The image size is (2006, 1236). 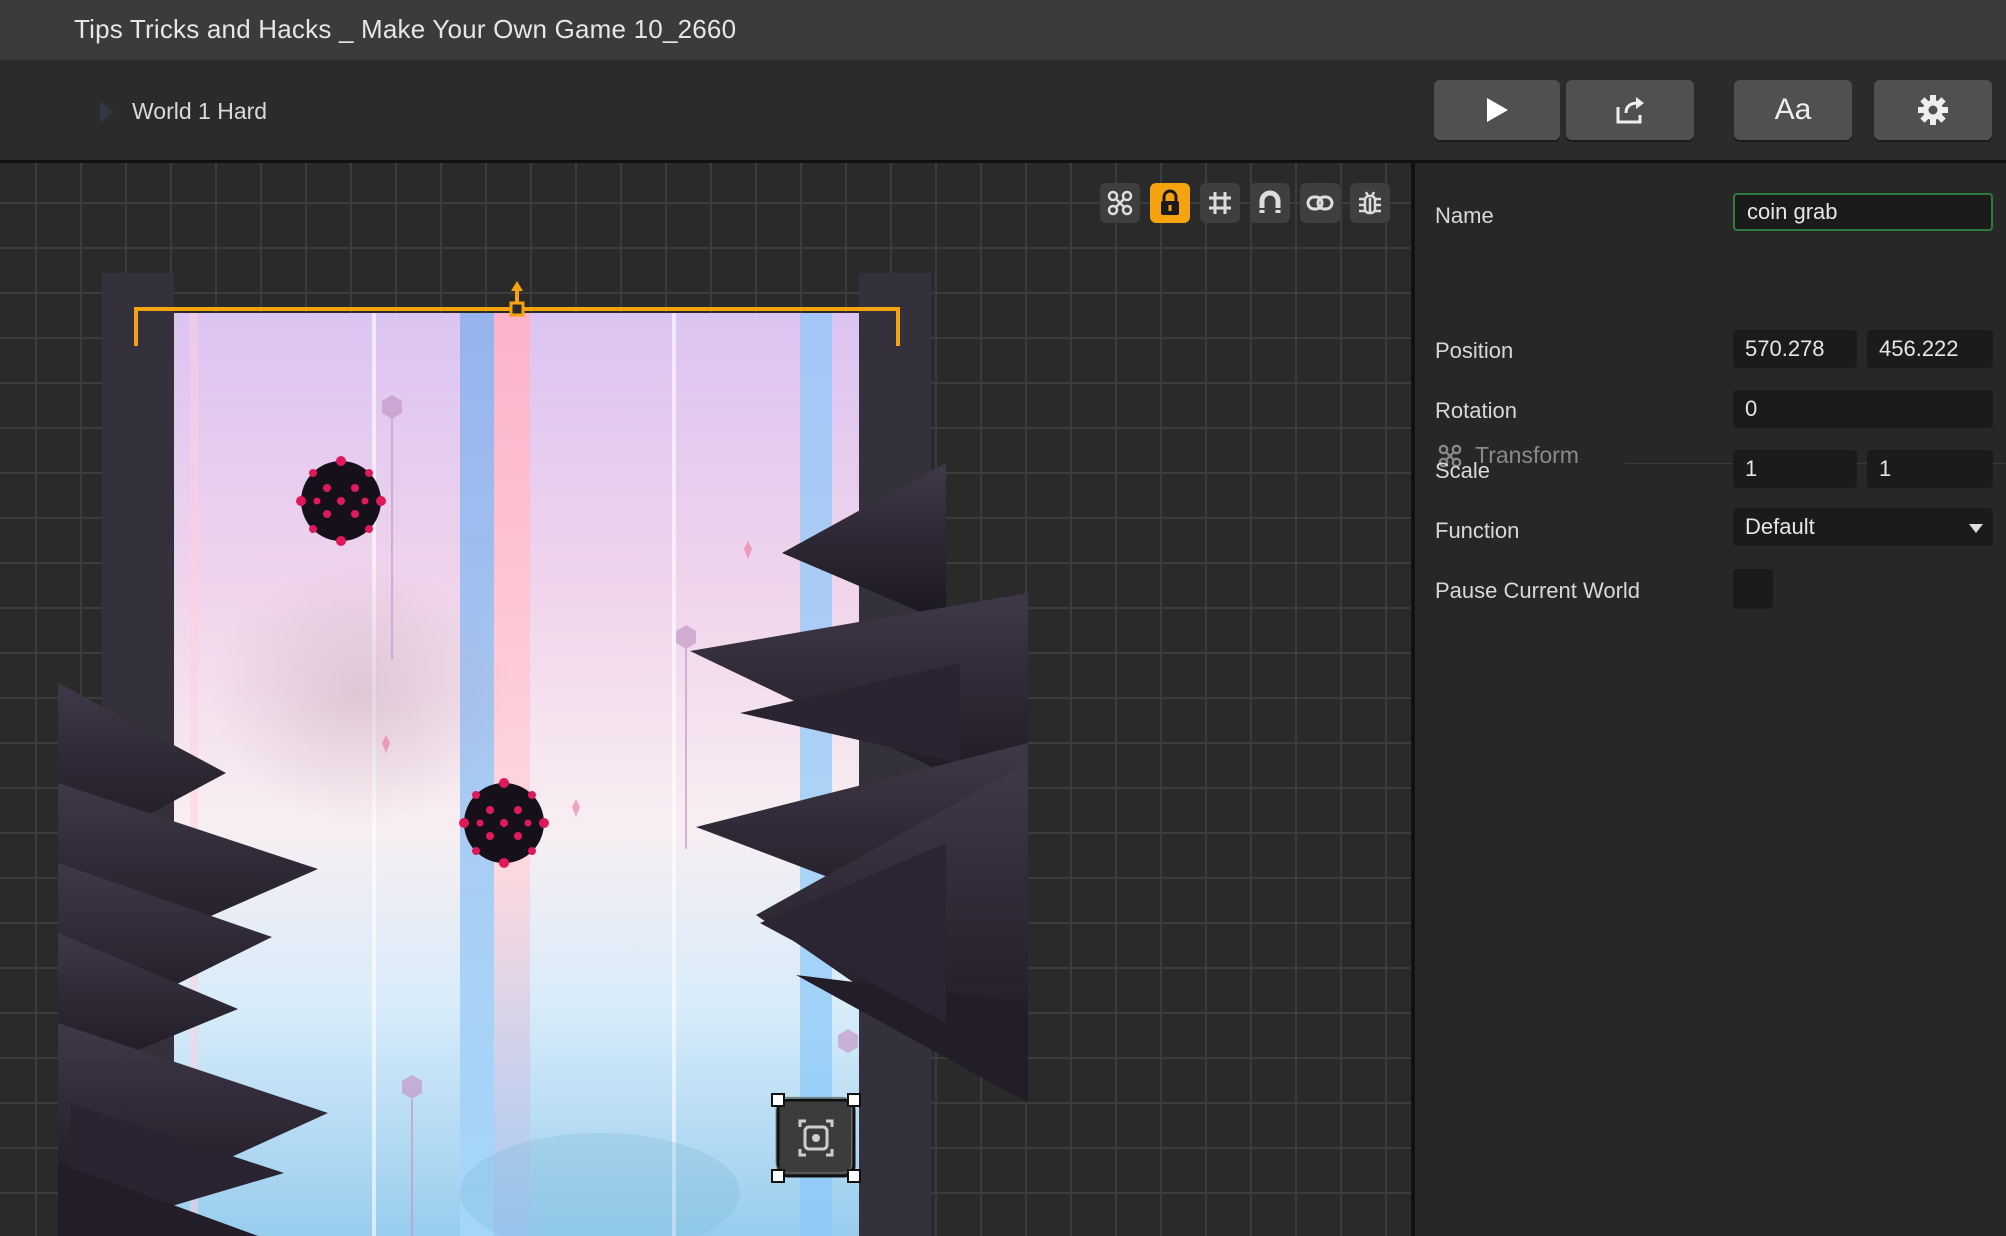 I want to click on transform-section-title: Transform, so click(x=1527, y=455).